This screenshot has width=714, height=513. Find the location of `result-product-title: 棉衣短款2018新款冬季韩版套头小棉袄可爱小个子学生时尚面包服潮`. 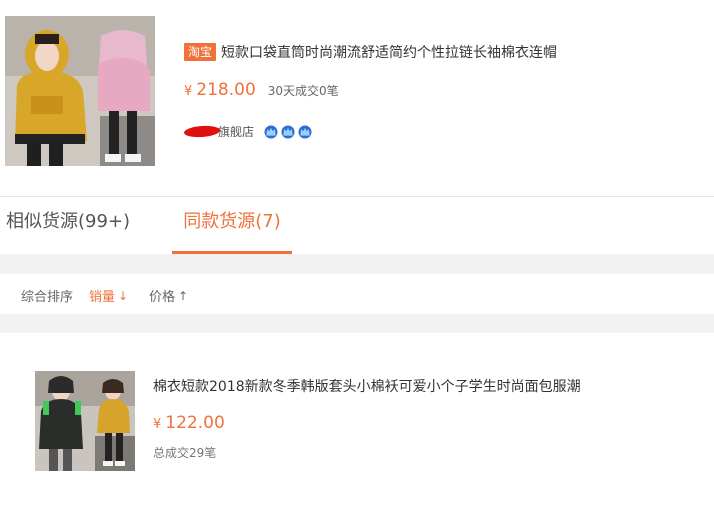

result-product-title: 棉衣短款2018新款冬季韩版套头小棉袄可爱小个子学生时尚面包服潮 is located at coordinates (367, 386).